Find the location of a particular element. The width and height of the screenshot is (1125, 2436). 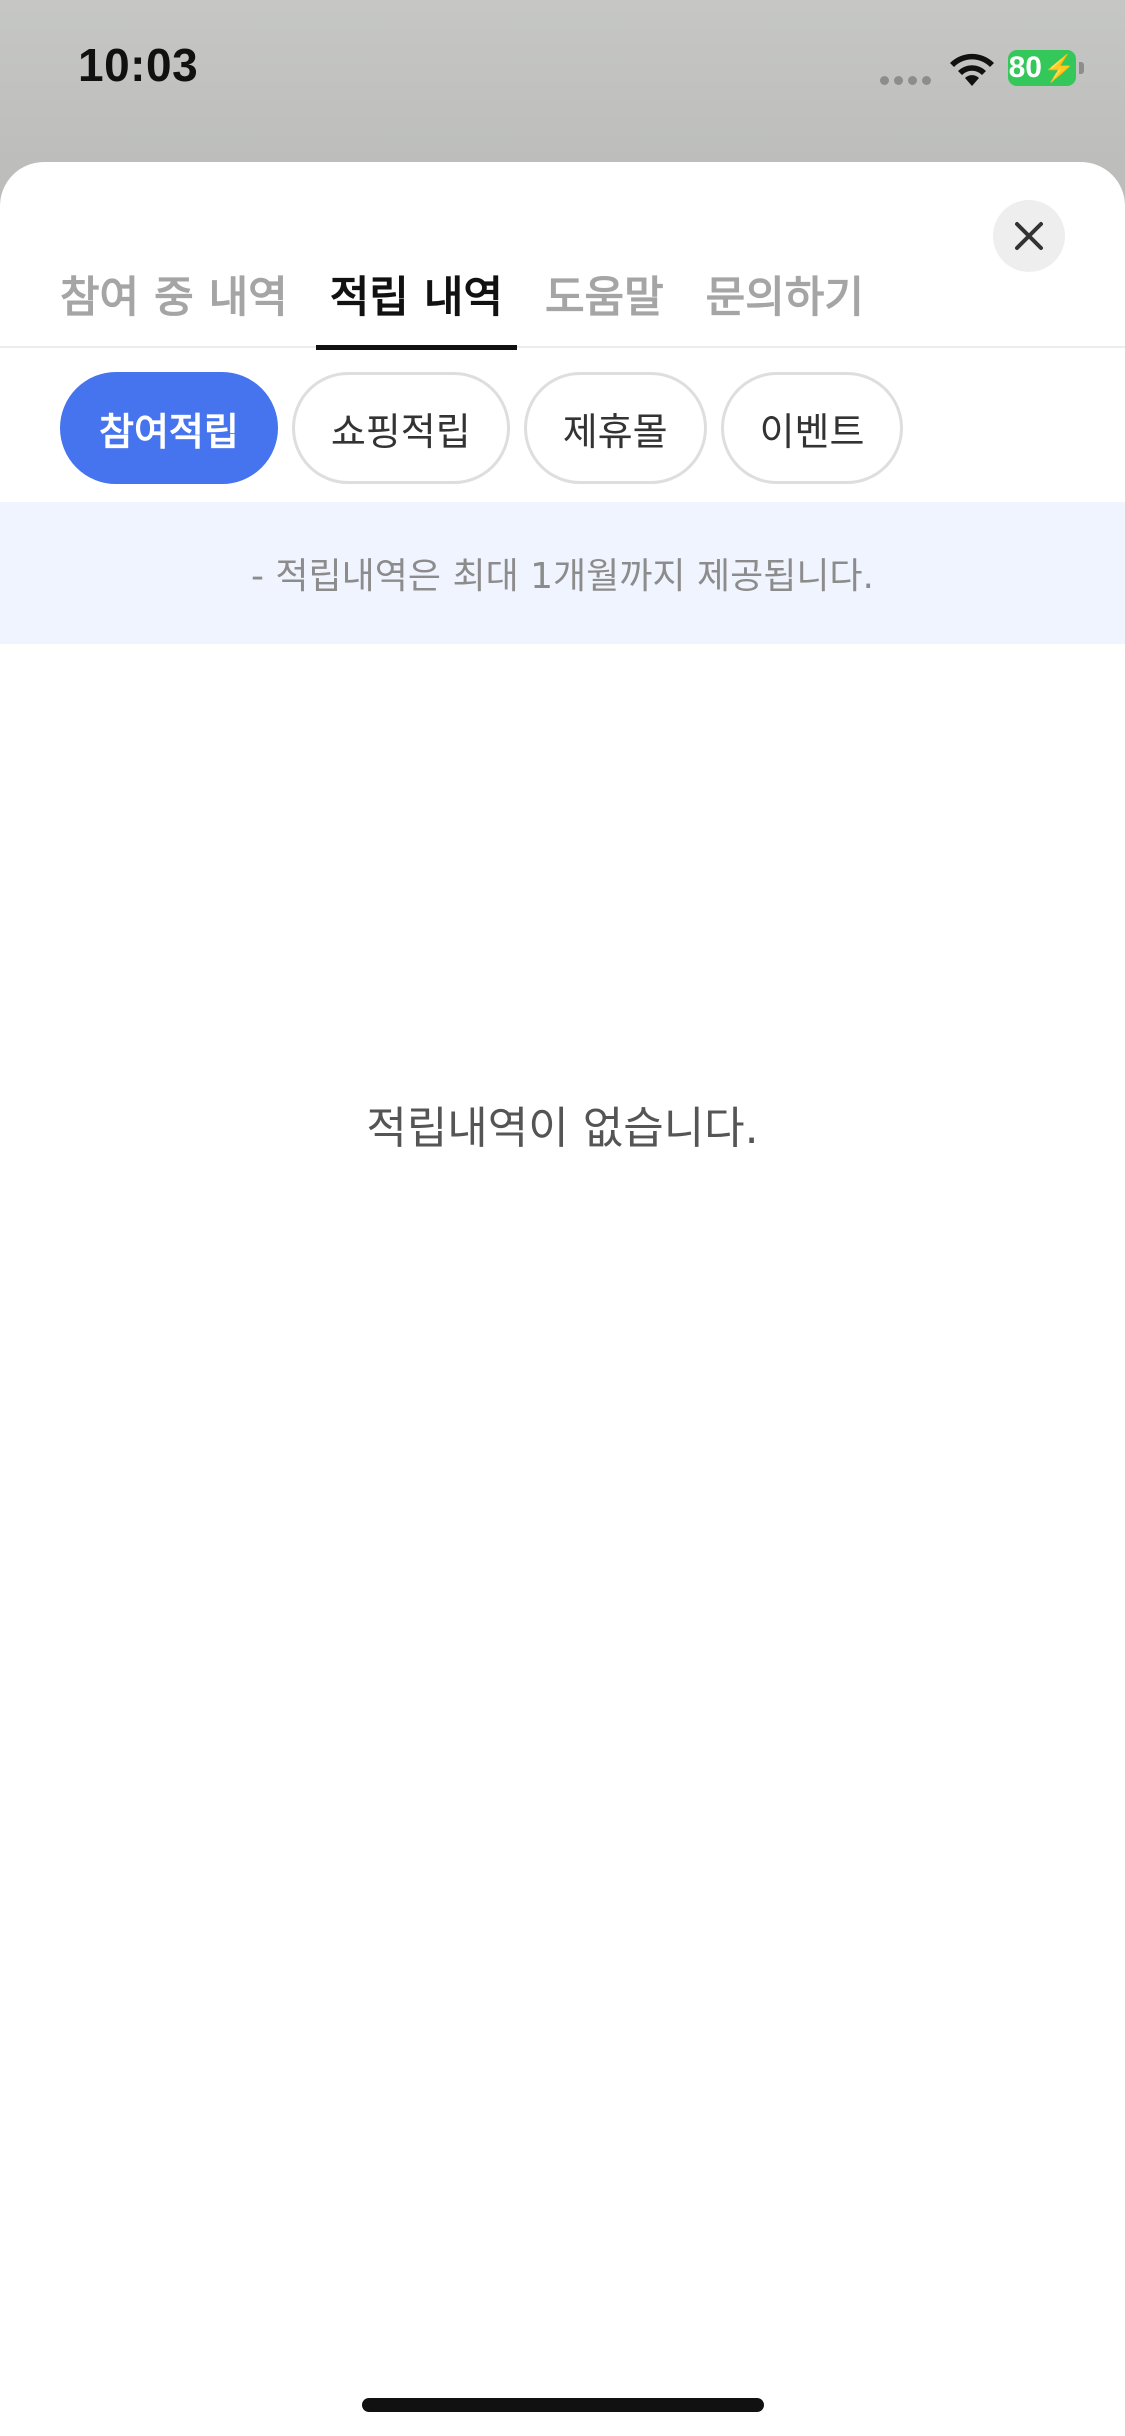

tab-bar: 참여 중 내역 적립 내역 도움말 문의하기 is located at coordinates (562, 304).